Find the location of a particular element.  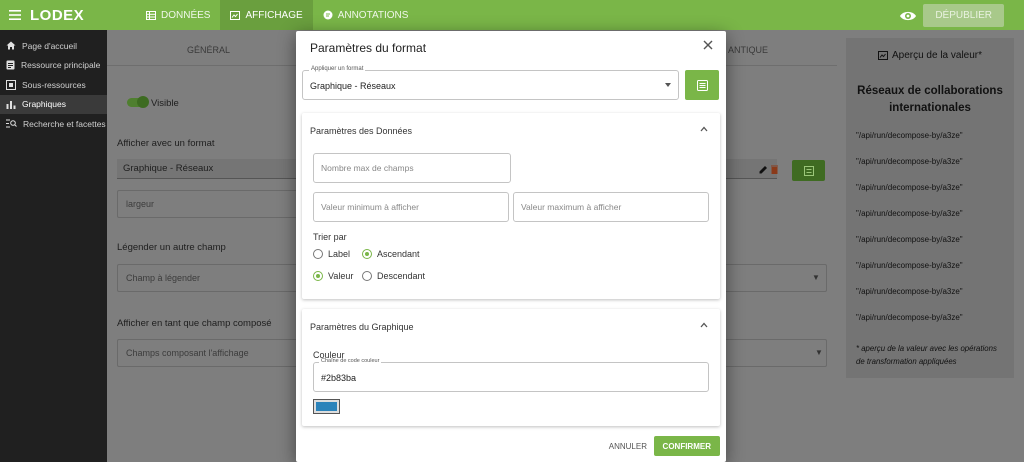

composed-caret-icon: ▼ is located at coordinates (819, 352).